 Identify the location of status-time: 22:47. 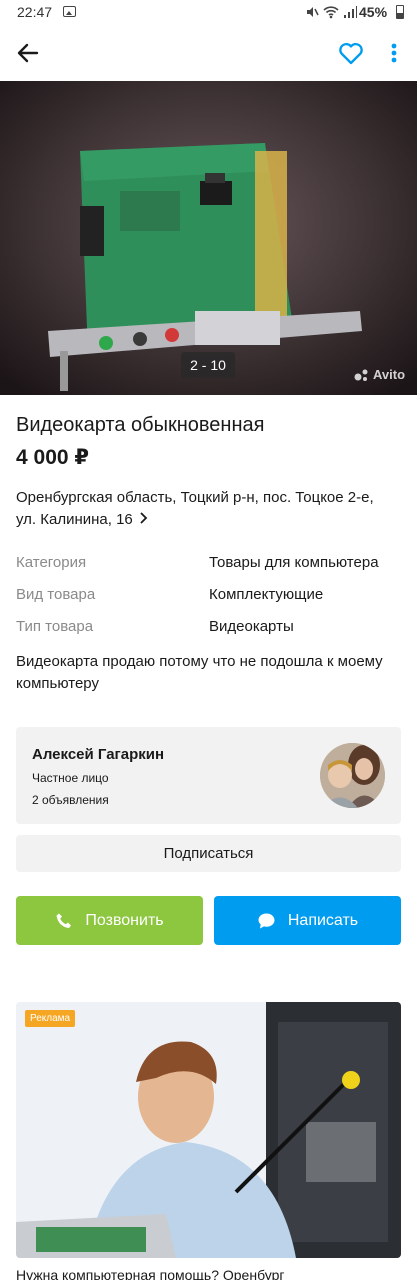
(35, 12).